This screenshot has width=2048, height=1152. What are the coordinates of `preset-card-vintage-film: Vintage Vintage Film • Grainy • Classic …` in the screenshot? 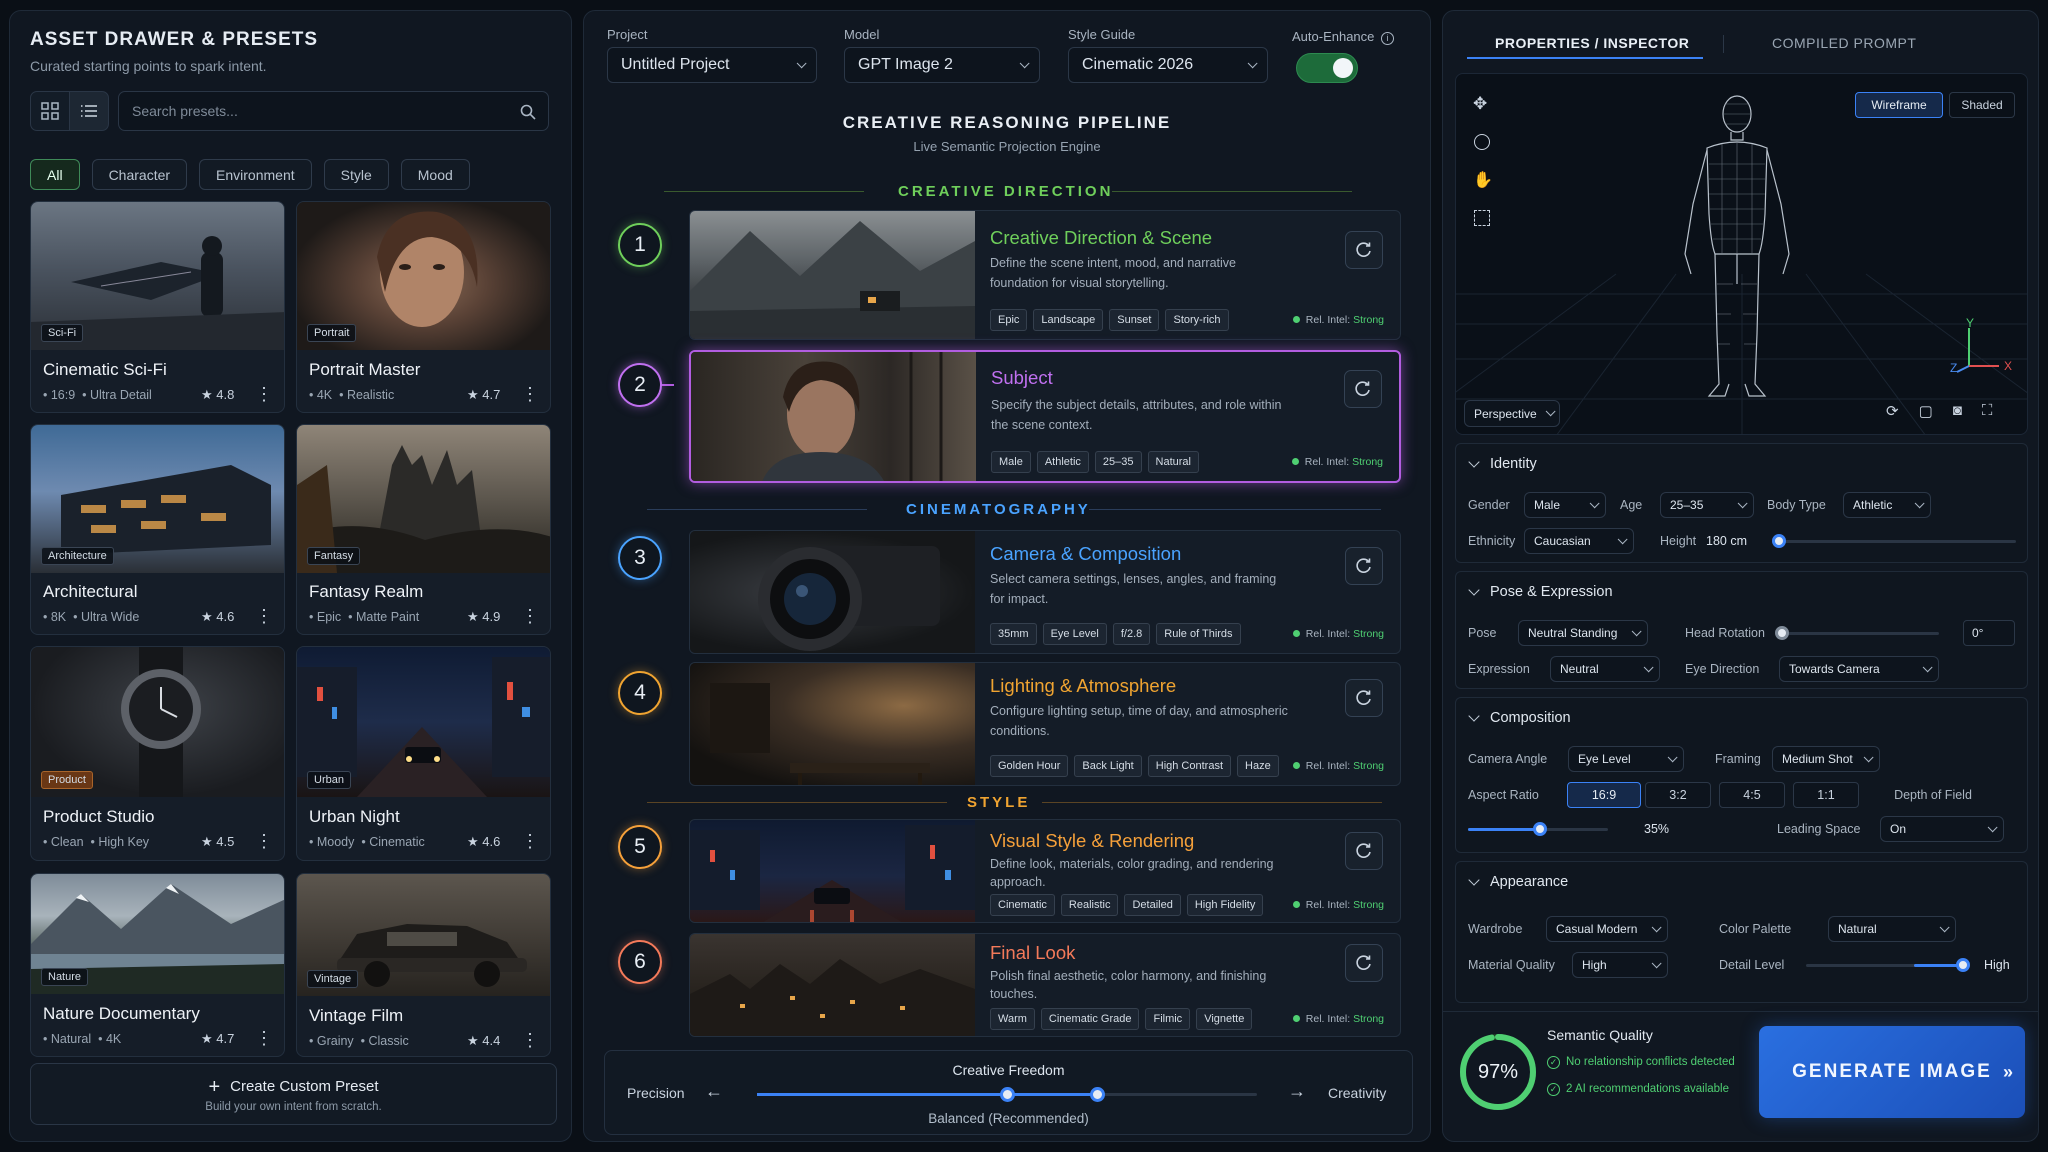 It's located at (423, 965).